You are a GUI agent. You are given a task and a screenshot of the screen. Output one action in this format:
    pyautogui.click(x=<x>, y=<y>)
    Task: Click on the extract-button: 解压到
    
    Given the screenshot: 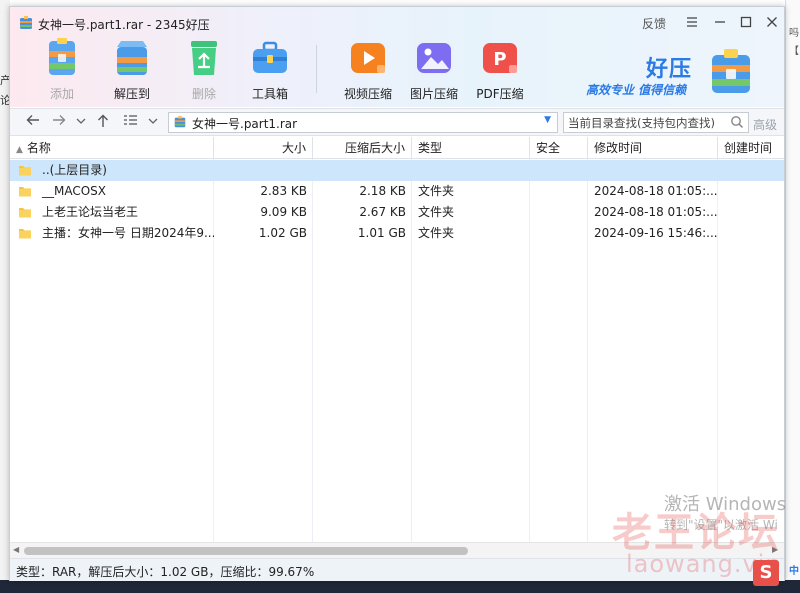 What is the action you would take?
    pyautogui.click(x=132, y=70)
    